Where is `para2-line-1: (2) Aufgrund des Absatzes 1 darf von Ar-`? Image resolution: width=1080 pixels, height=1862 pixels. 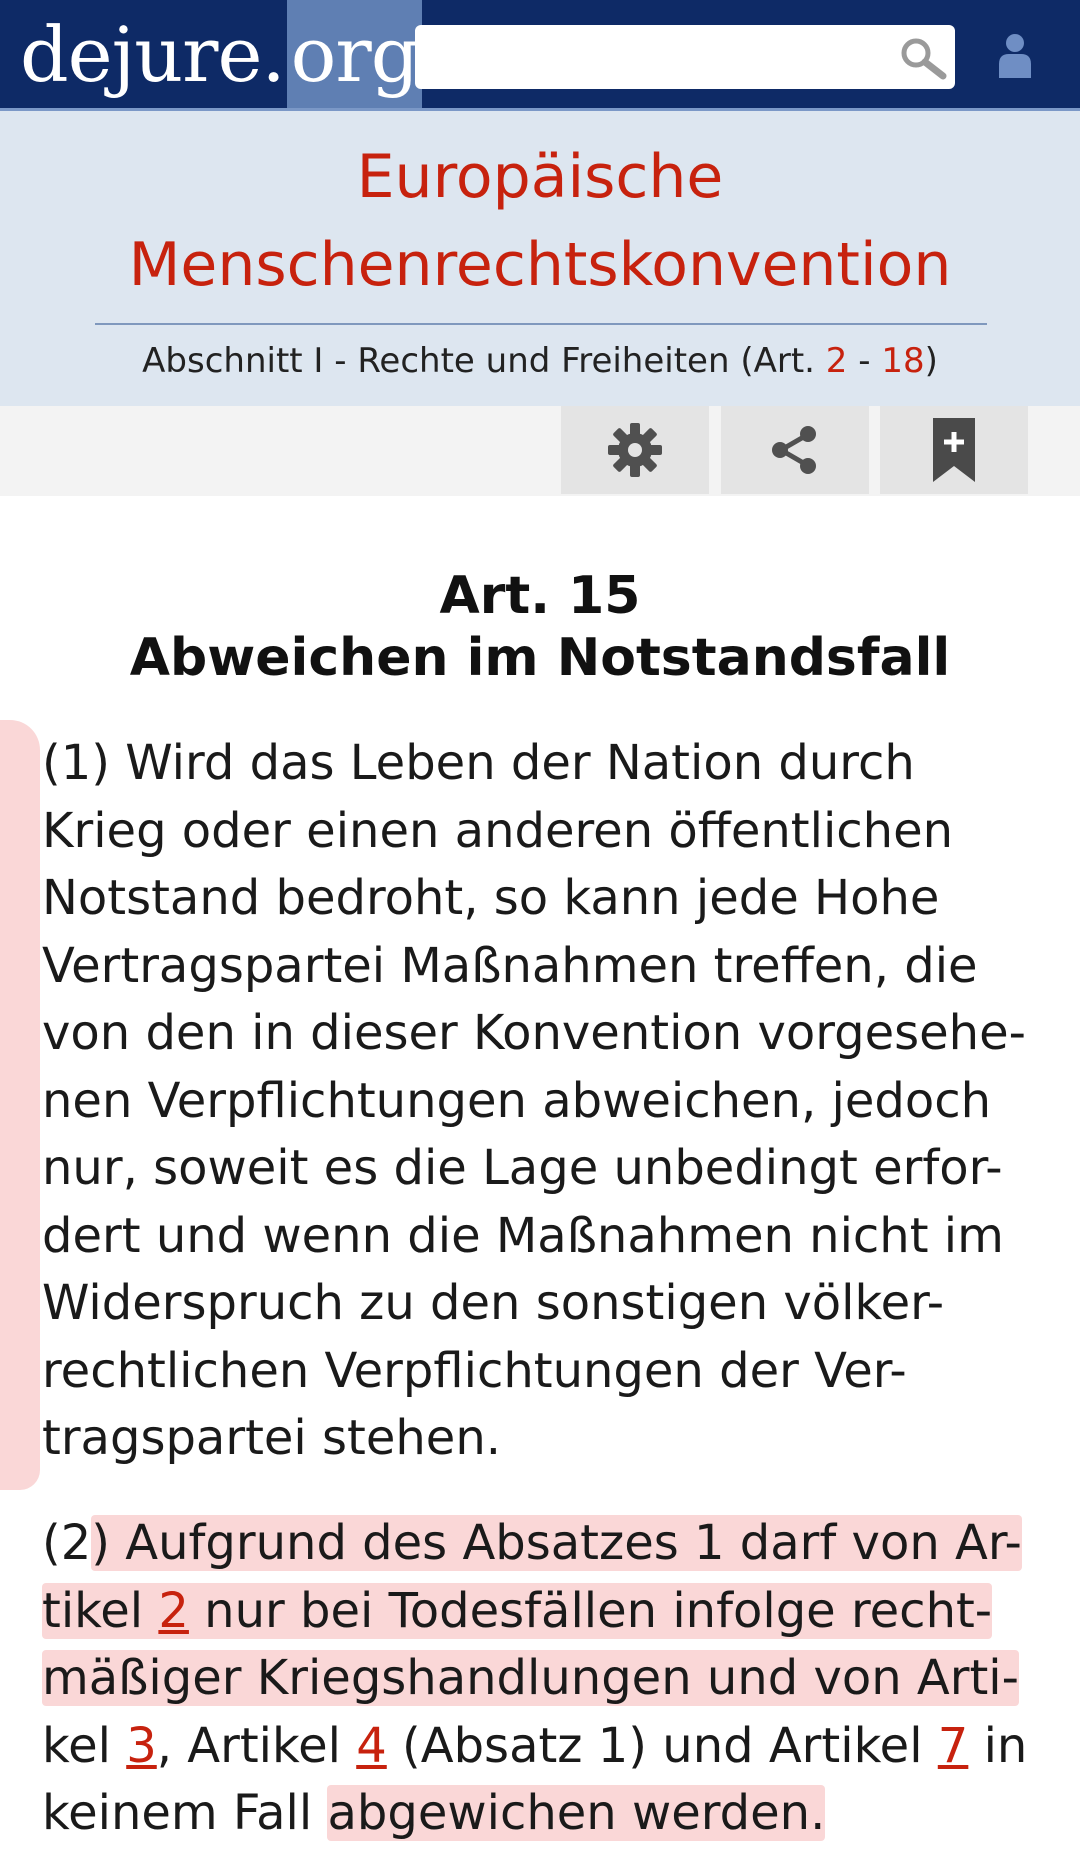
para2-line-1: (2) Aufgrund des Absatzes 1 darf von Ar- is located at coordinates (547, 1544).